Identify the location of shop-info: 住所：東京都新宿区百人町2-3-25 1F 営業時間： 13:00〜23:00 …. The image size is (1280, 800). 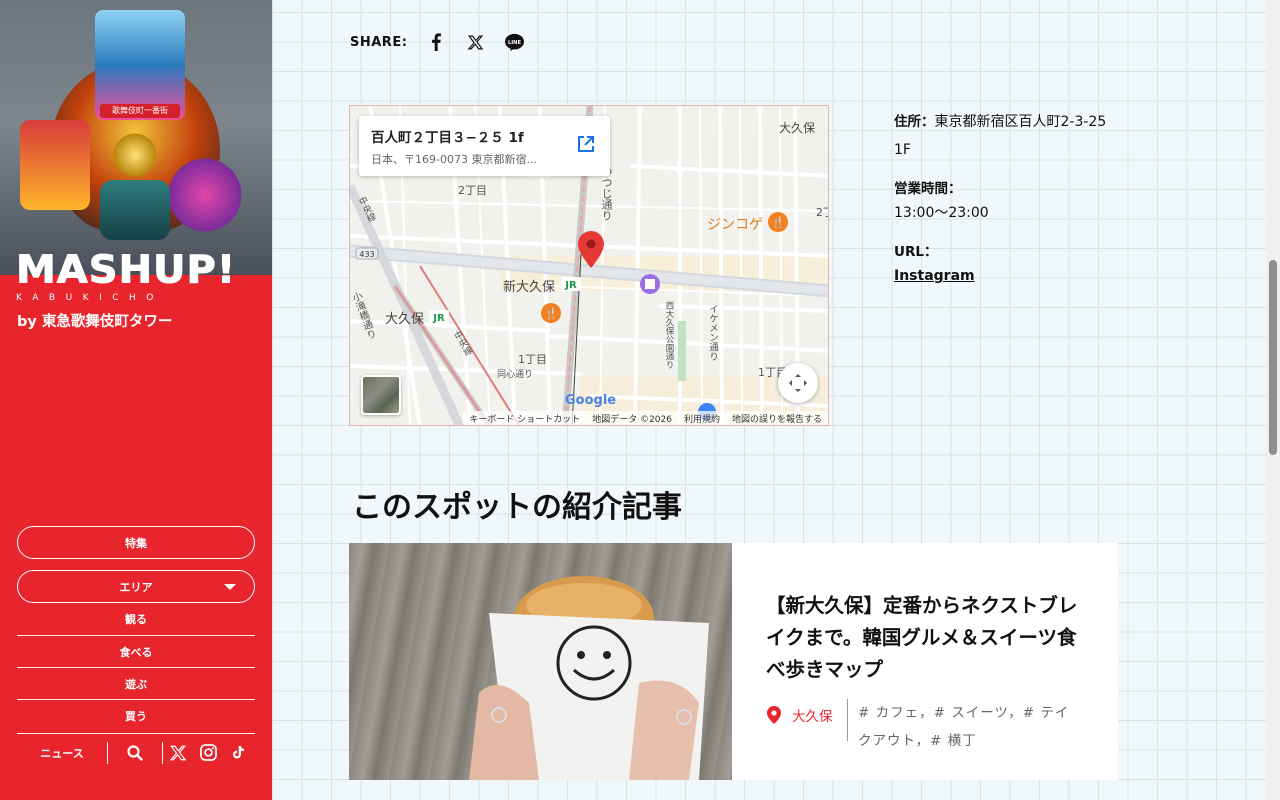
(1004, 199).